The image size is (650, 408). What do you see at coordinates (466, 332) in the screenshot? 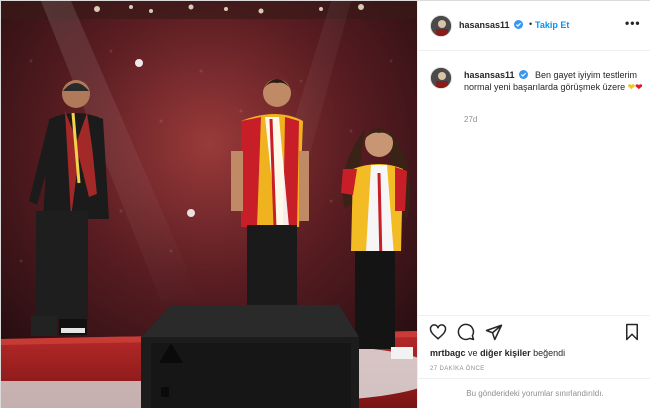
I see `comment-icon` at bounding box center [466, 332].